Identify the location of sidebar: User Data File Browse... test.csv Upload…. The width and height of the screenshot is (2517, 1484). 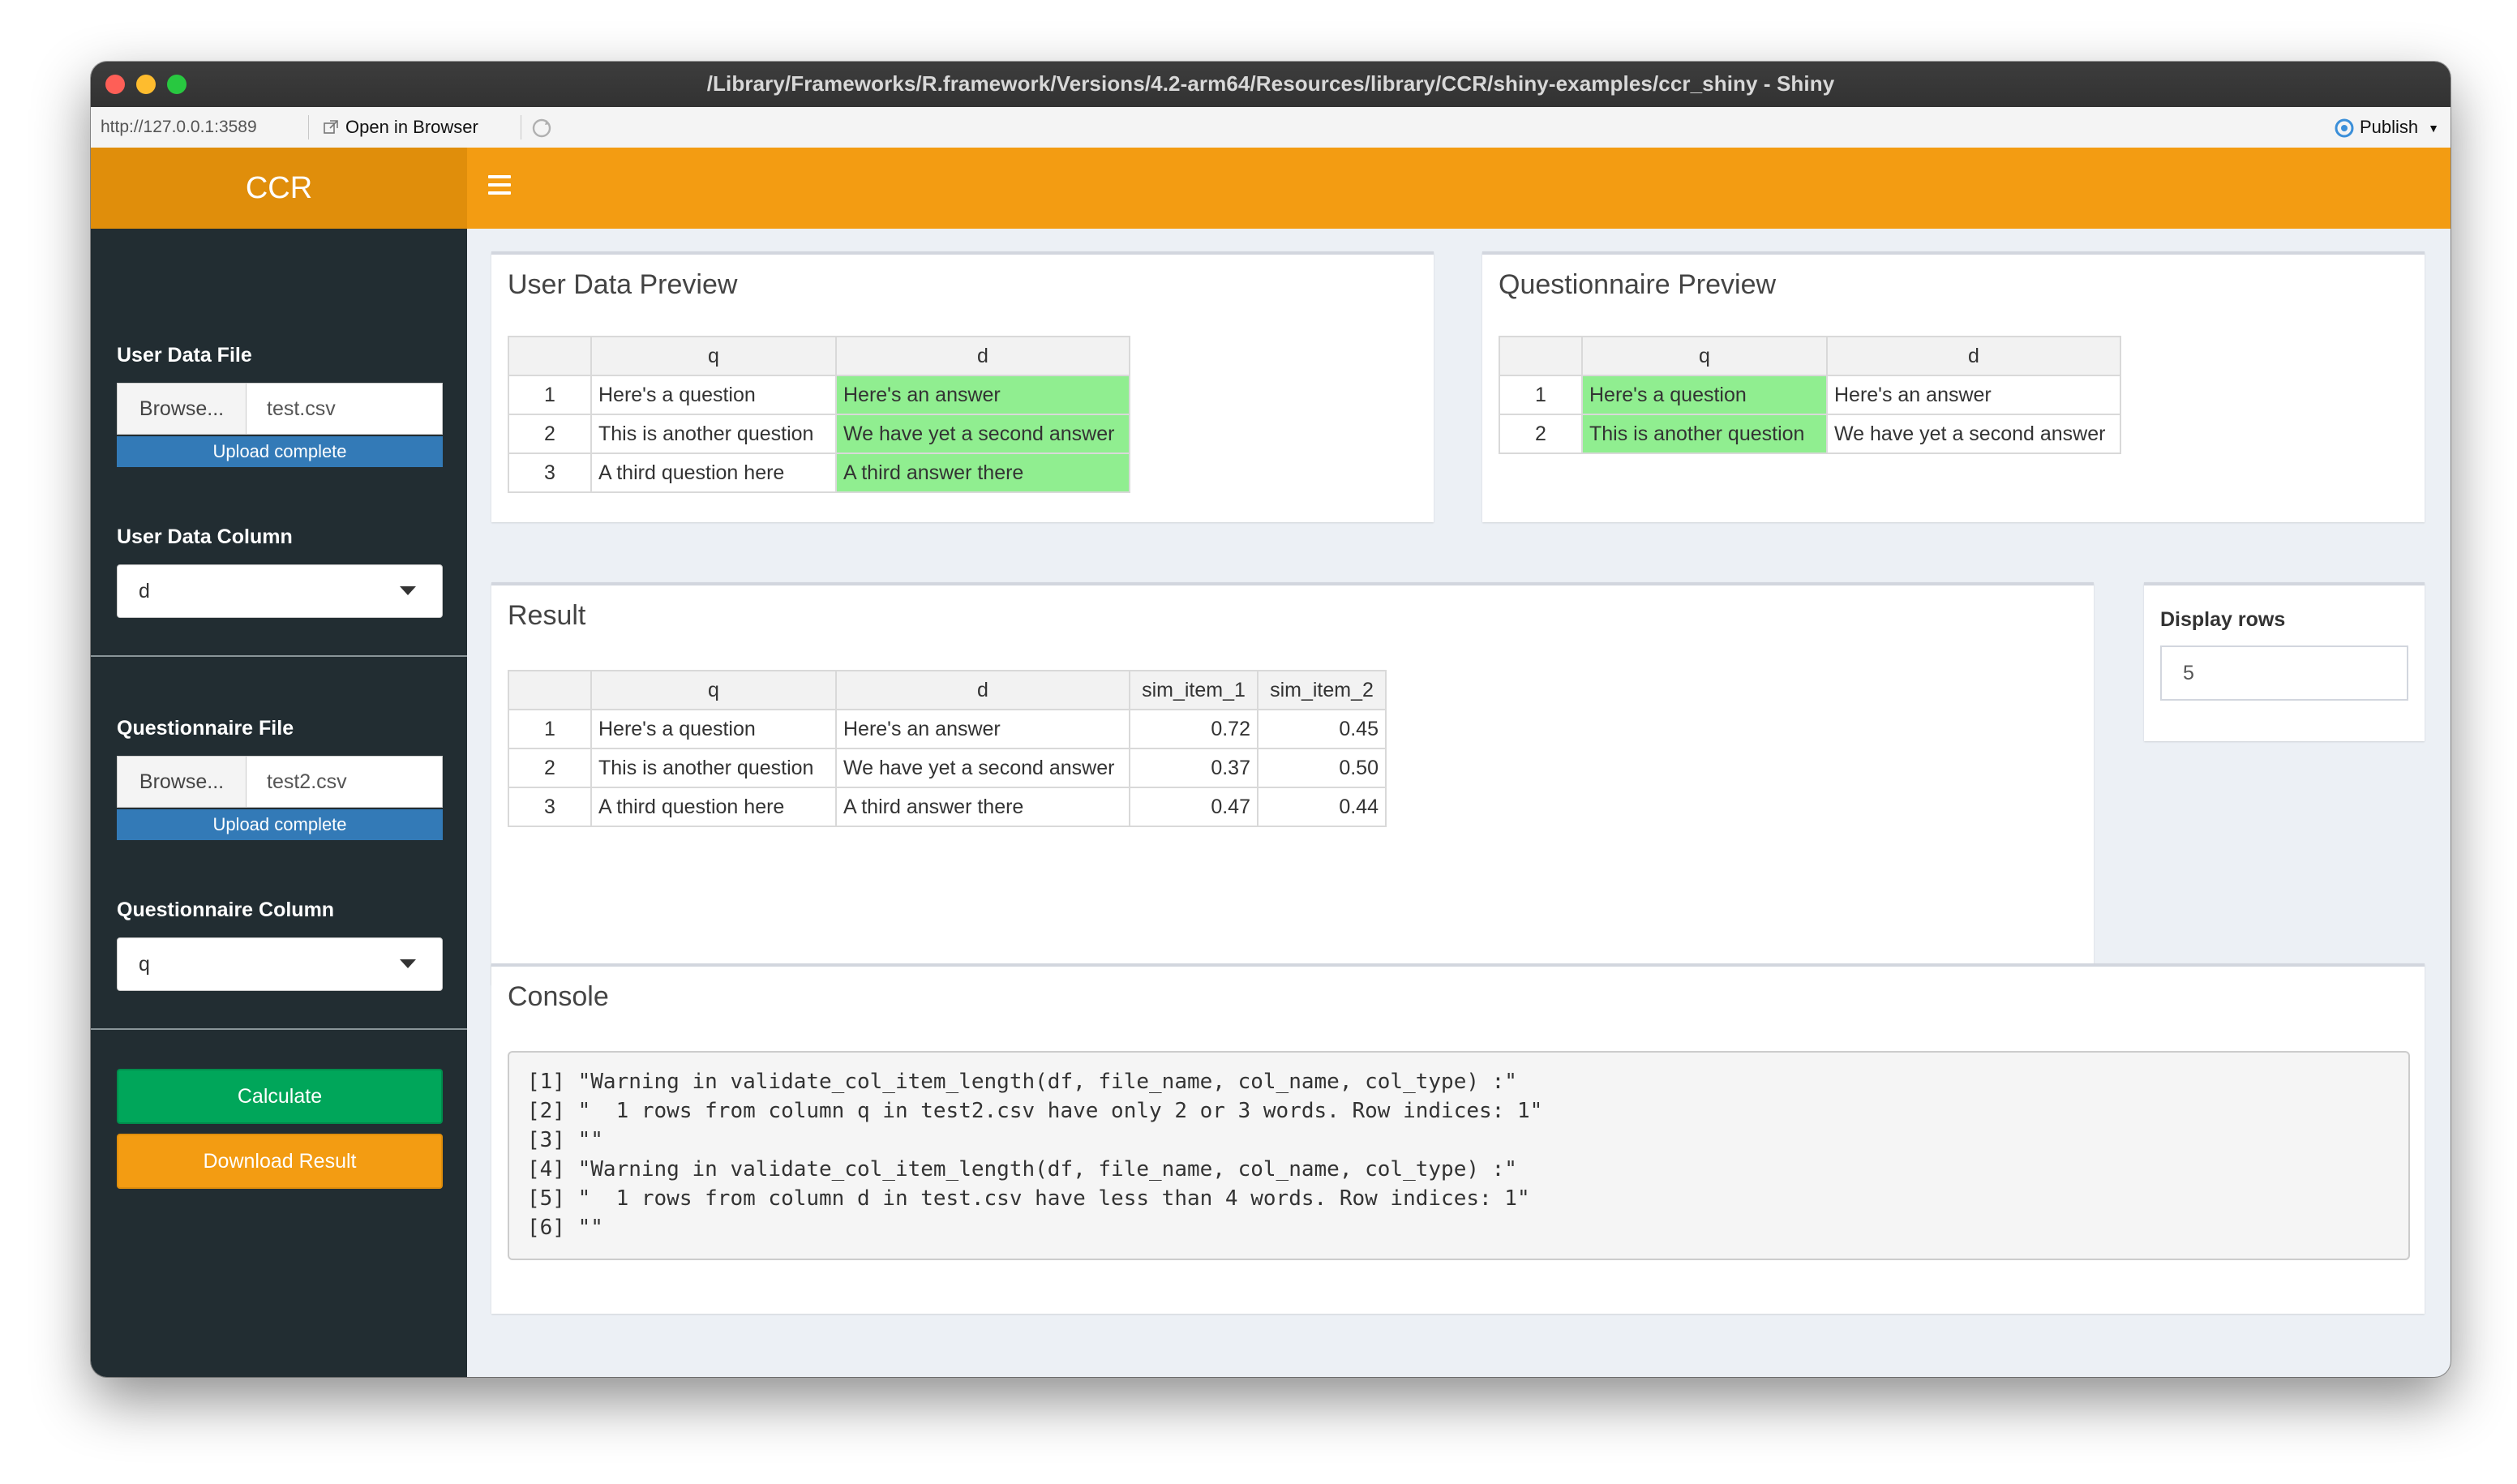
(279, 803).